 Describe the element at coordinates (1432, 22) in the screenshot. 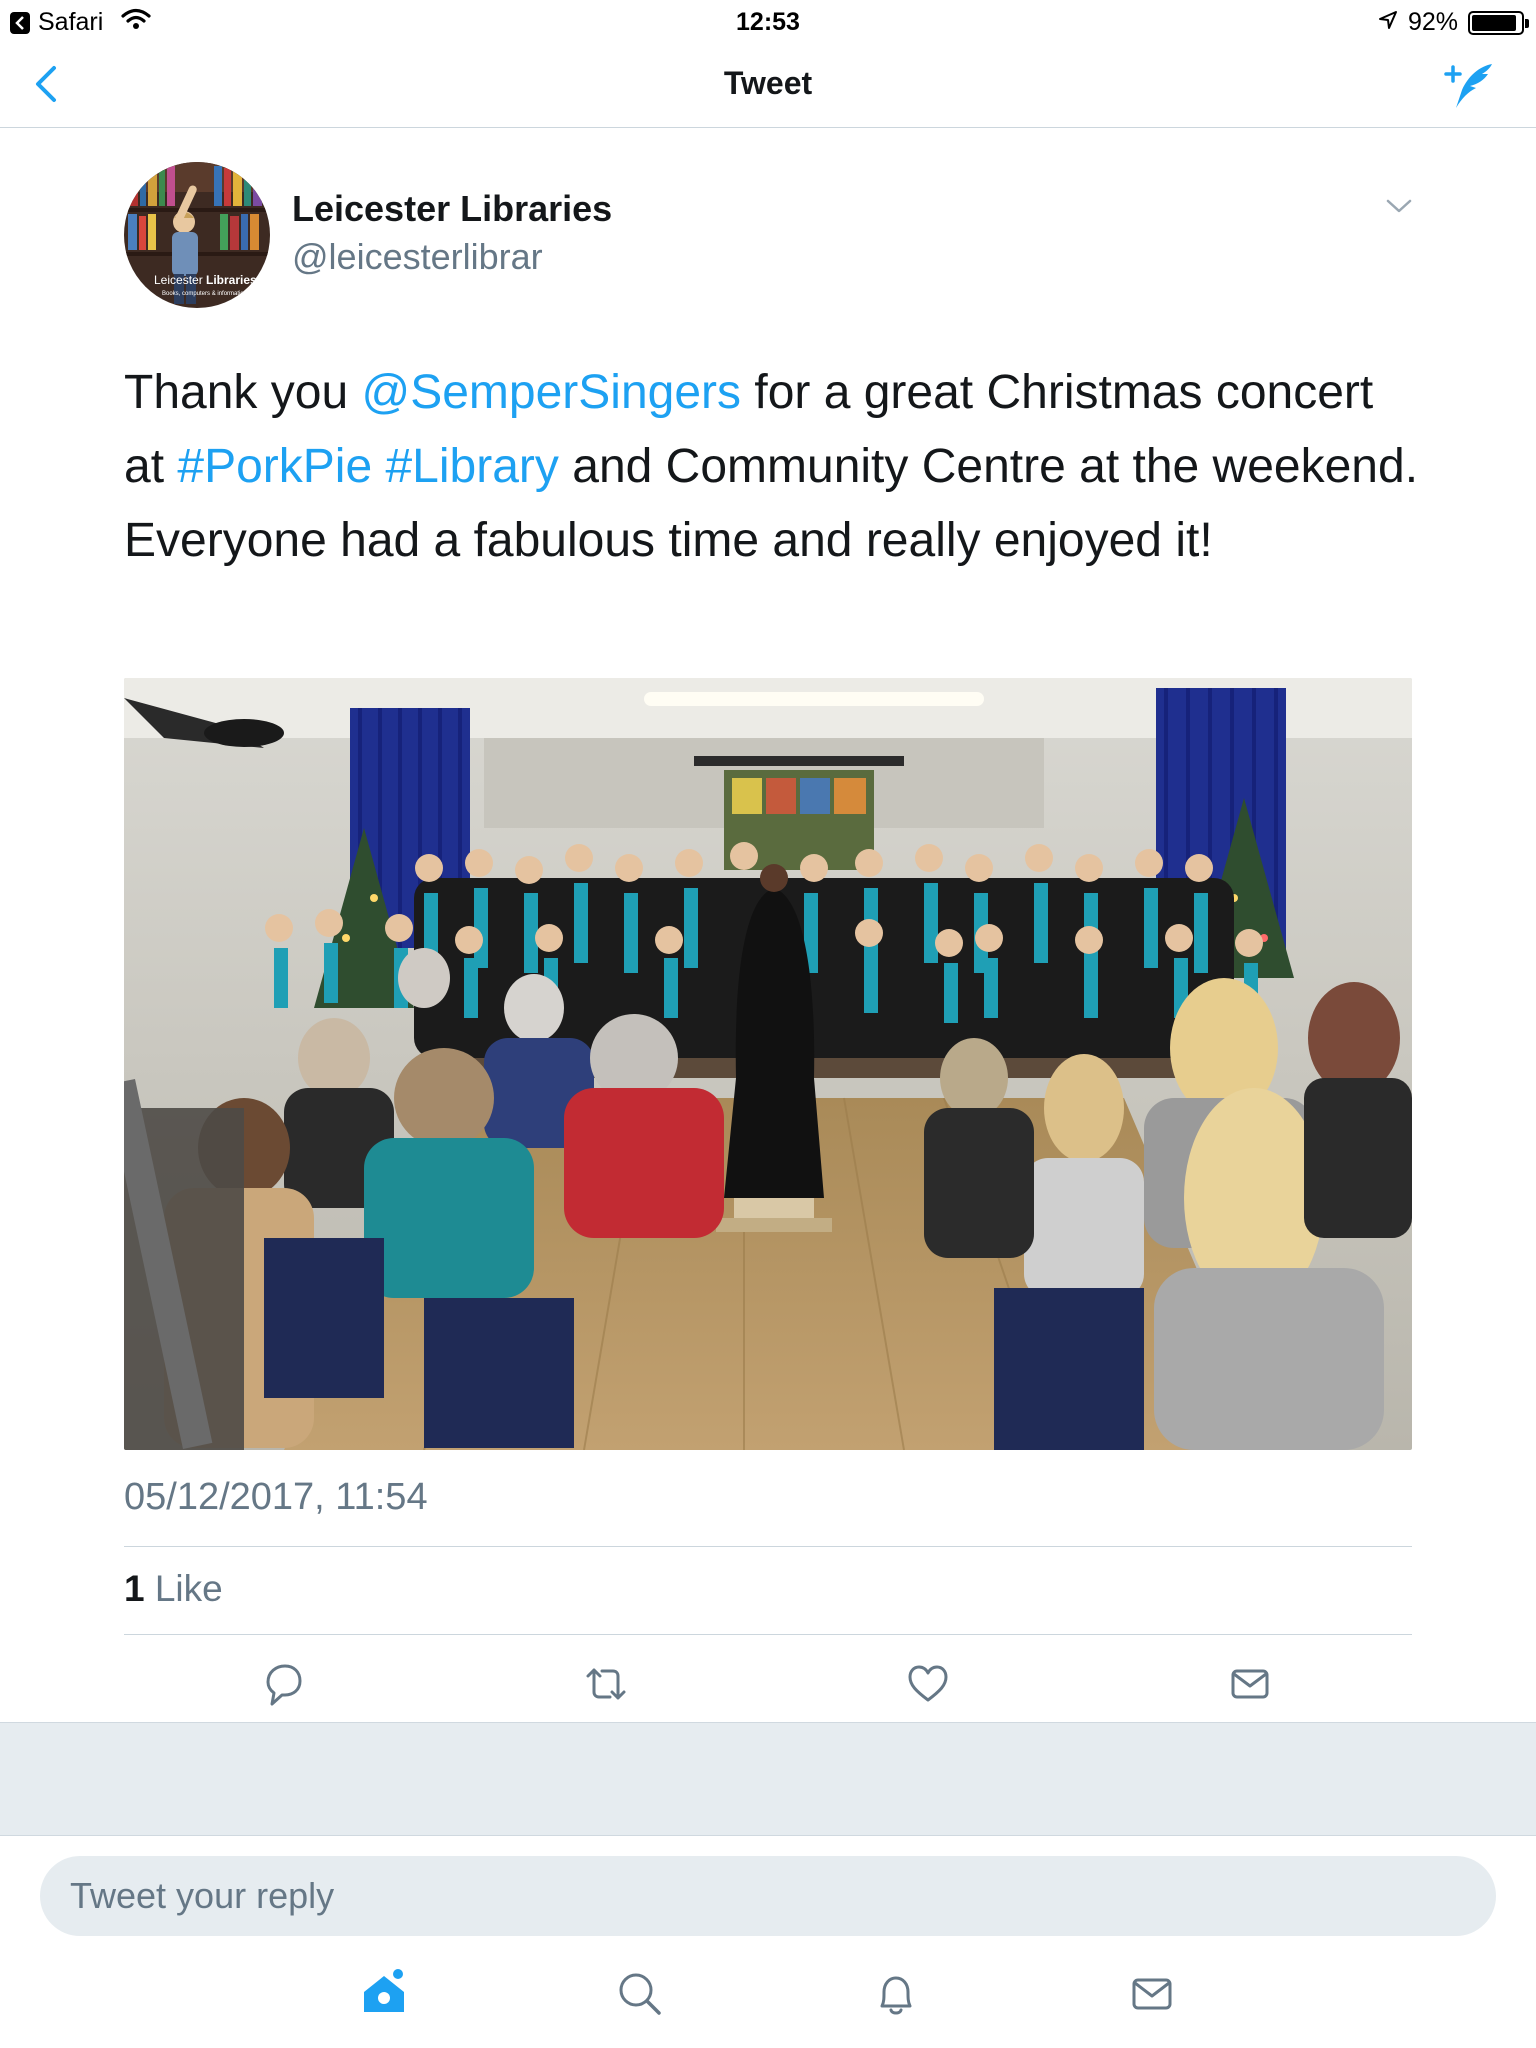

I see `battery-percent: 92%` at that location.